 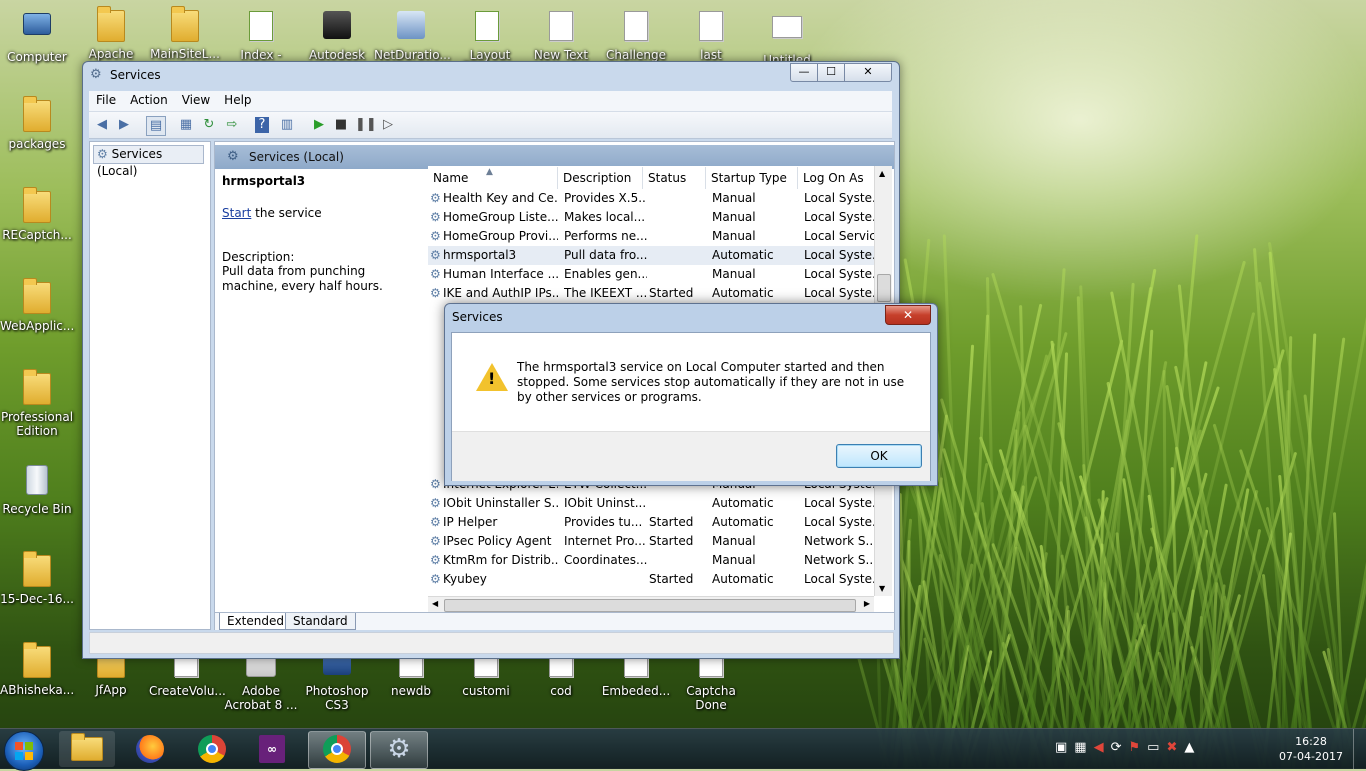 I want to click on desktop-icon-professional-edition: Professional Edition, so click(x=37, y=403).